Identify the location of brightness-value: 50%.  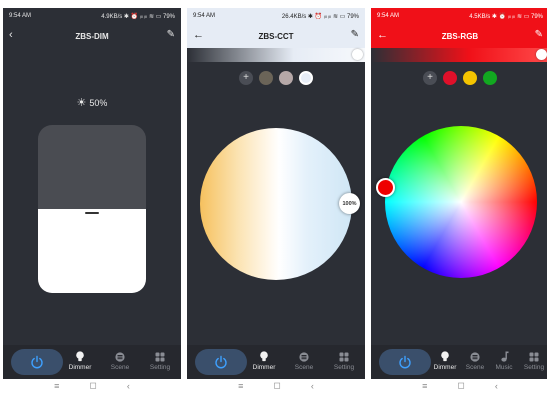
(98, 102).